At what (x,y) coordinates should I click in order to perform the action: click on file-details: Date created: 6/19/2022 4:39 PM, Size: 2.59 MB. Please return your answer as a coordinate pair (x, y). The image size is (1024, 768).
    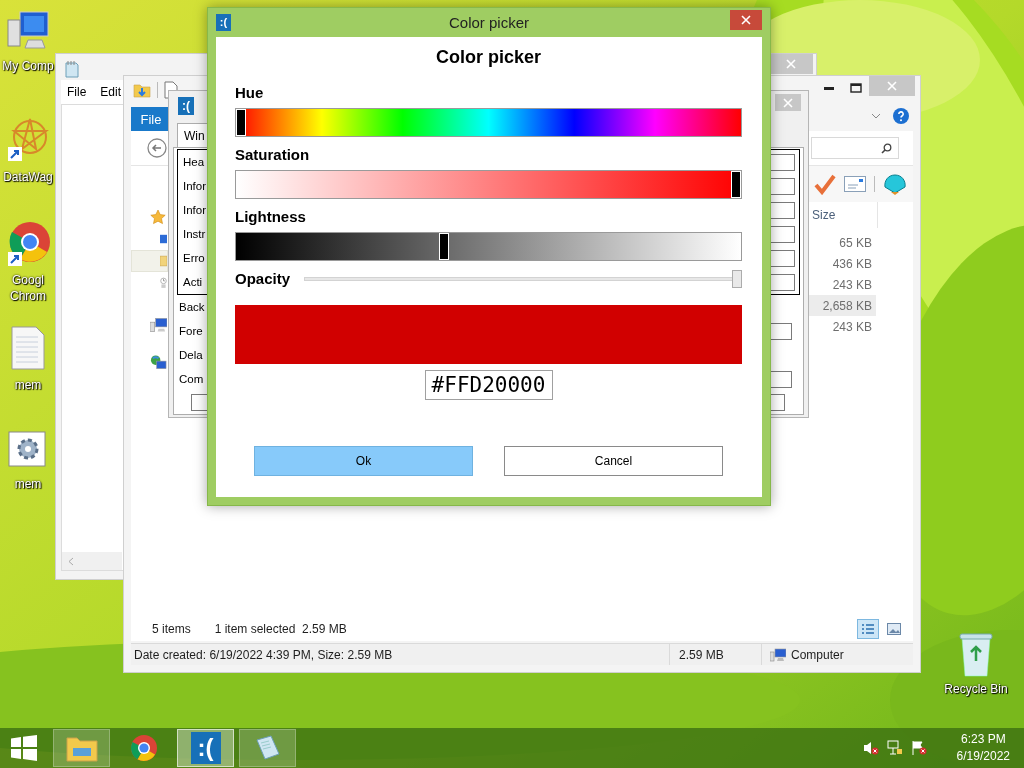
    Looking at the image, I should click on (263, 654).